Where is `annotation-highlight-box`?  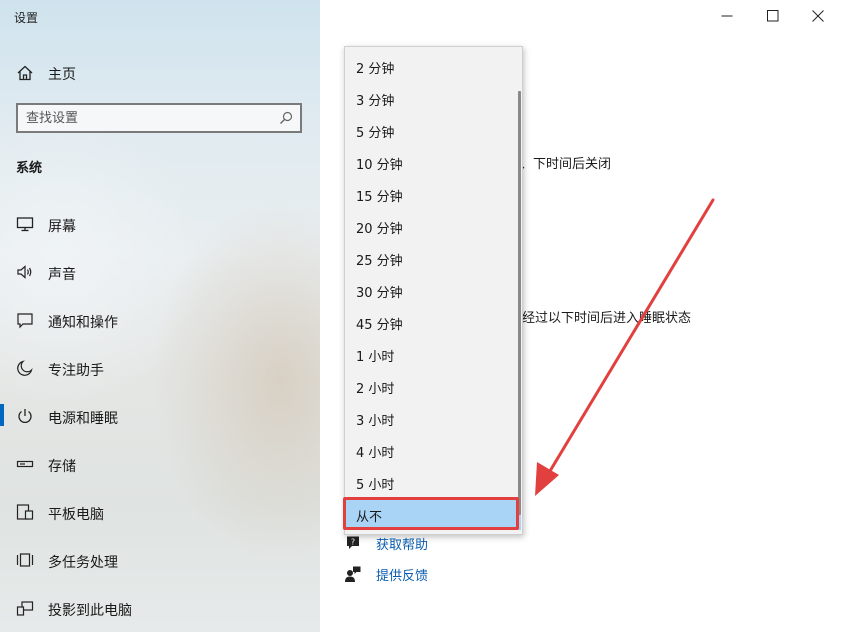 annotation-highlight-box is located at coordinates (431, 513).